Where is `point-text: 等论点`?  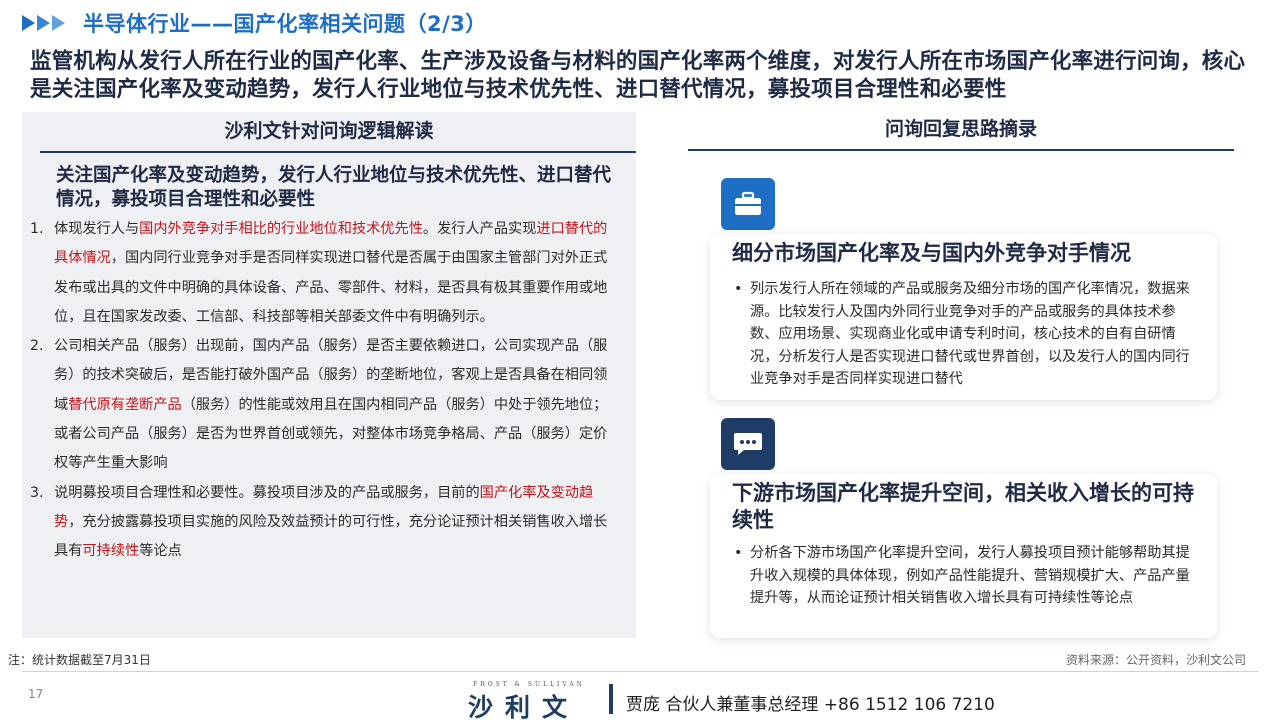
point-text: 等论点 is located at coordinates (160, 551).